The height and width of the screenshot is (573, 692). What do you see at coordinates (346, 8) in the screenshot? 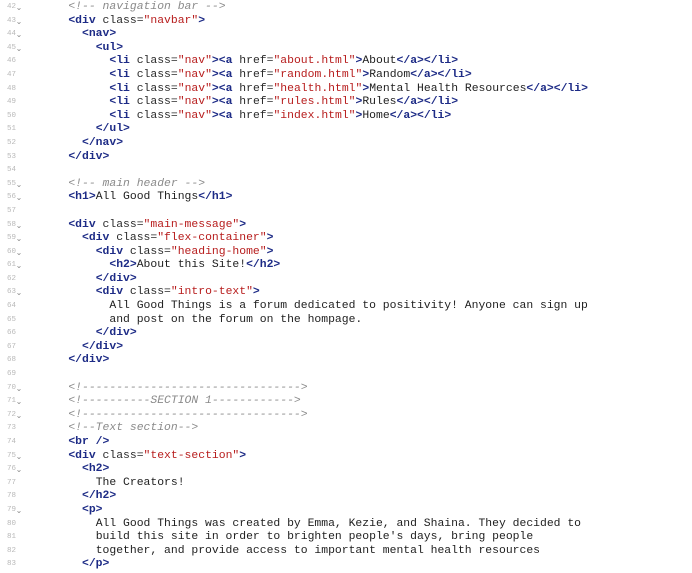
I see `code-line: 42 ⌄ <!-- navigation bar -->` at bounding box center [346, 8].